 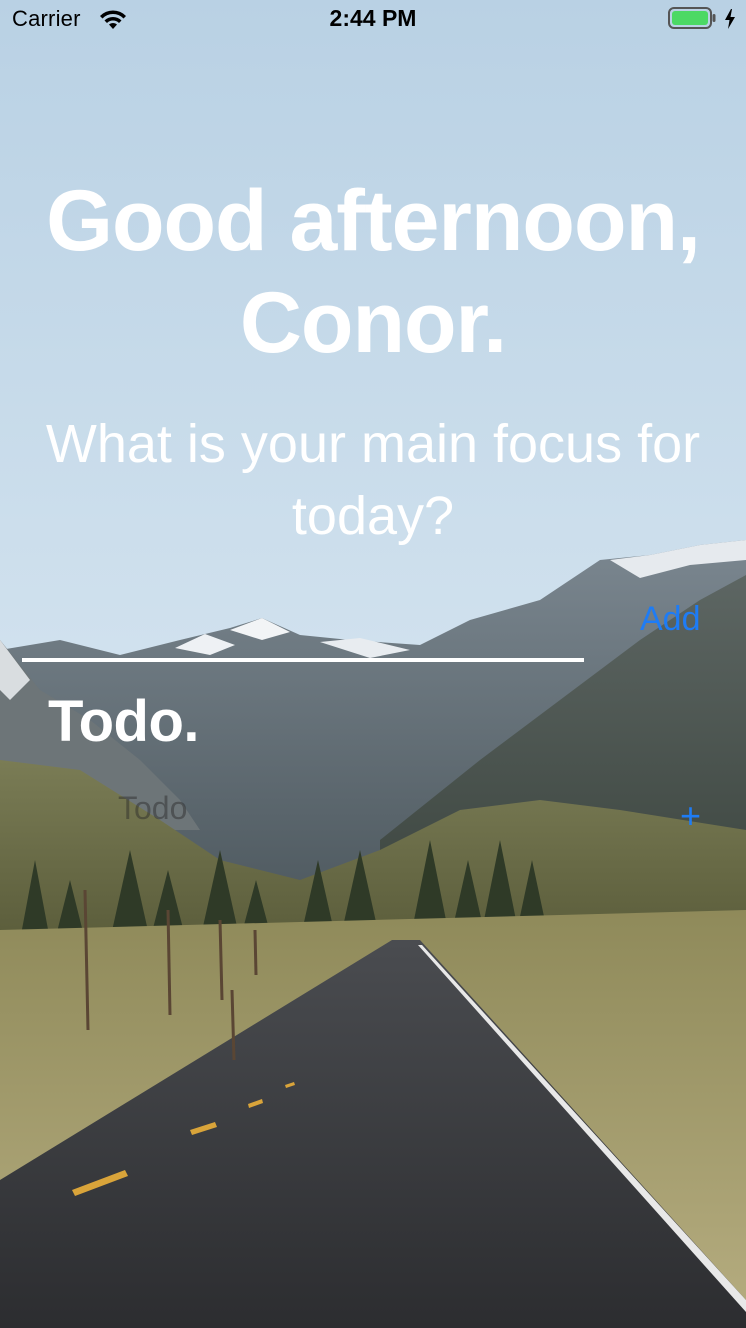 I want to click on greeting-line-1: Good afternoon,, so click(x=373, y=221).